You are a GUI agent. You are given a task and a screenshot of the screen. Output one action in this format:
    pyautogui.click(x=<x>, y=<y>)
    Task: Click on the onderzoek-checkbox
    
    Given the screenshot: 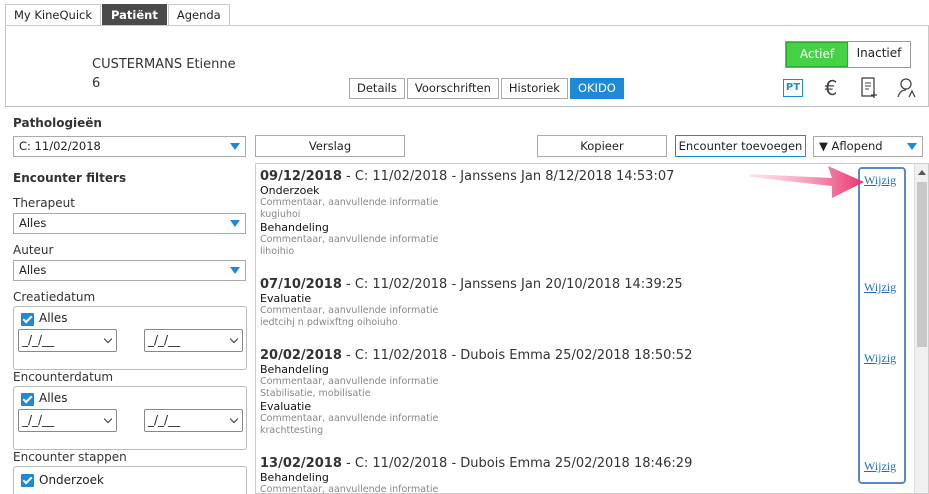 What is the action you would take?
    pyautogui.click(x=27, y=480)
    